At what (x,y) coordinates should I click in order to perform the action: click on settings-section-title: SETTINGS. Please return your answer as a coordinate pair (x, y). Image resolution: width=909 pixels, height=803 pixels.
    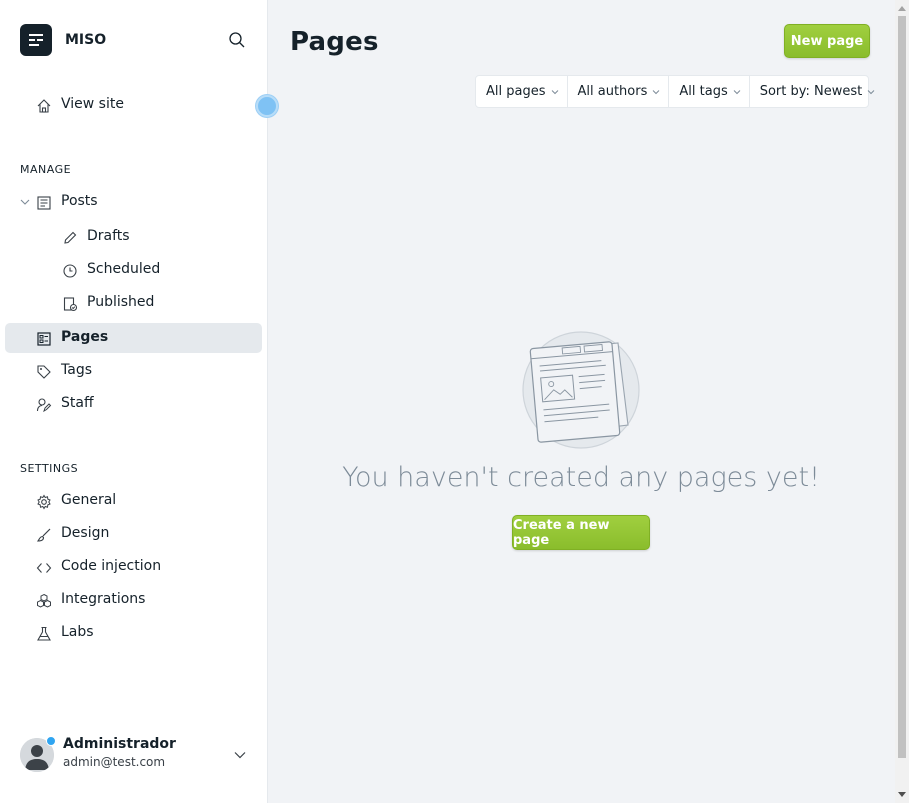
    Looking at the image, I should click on (49, 468).